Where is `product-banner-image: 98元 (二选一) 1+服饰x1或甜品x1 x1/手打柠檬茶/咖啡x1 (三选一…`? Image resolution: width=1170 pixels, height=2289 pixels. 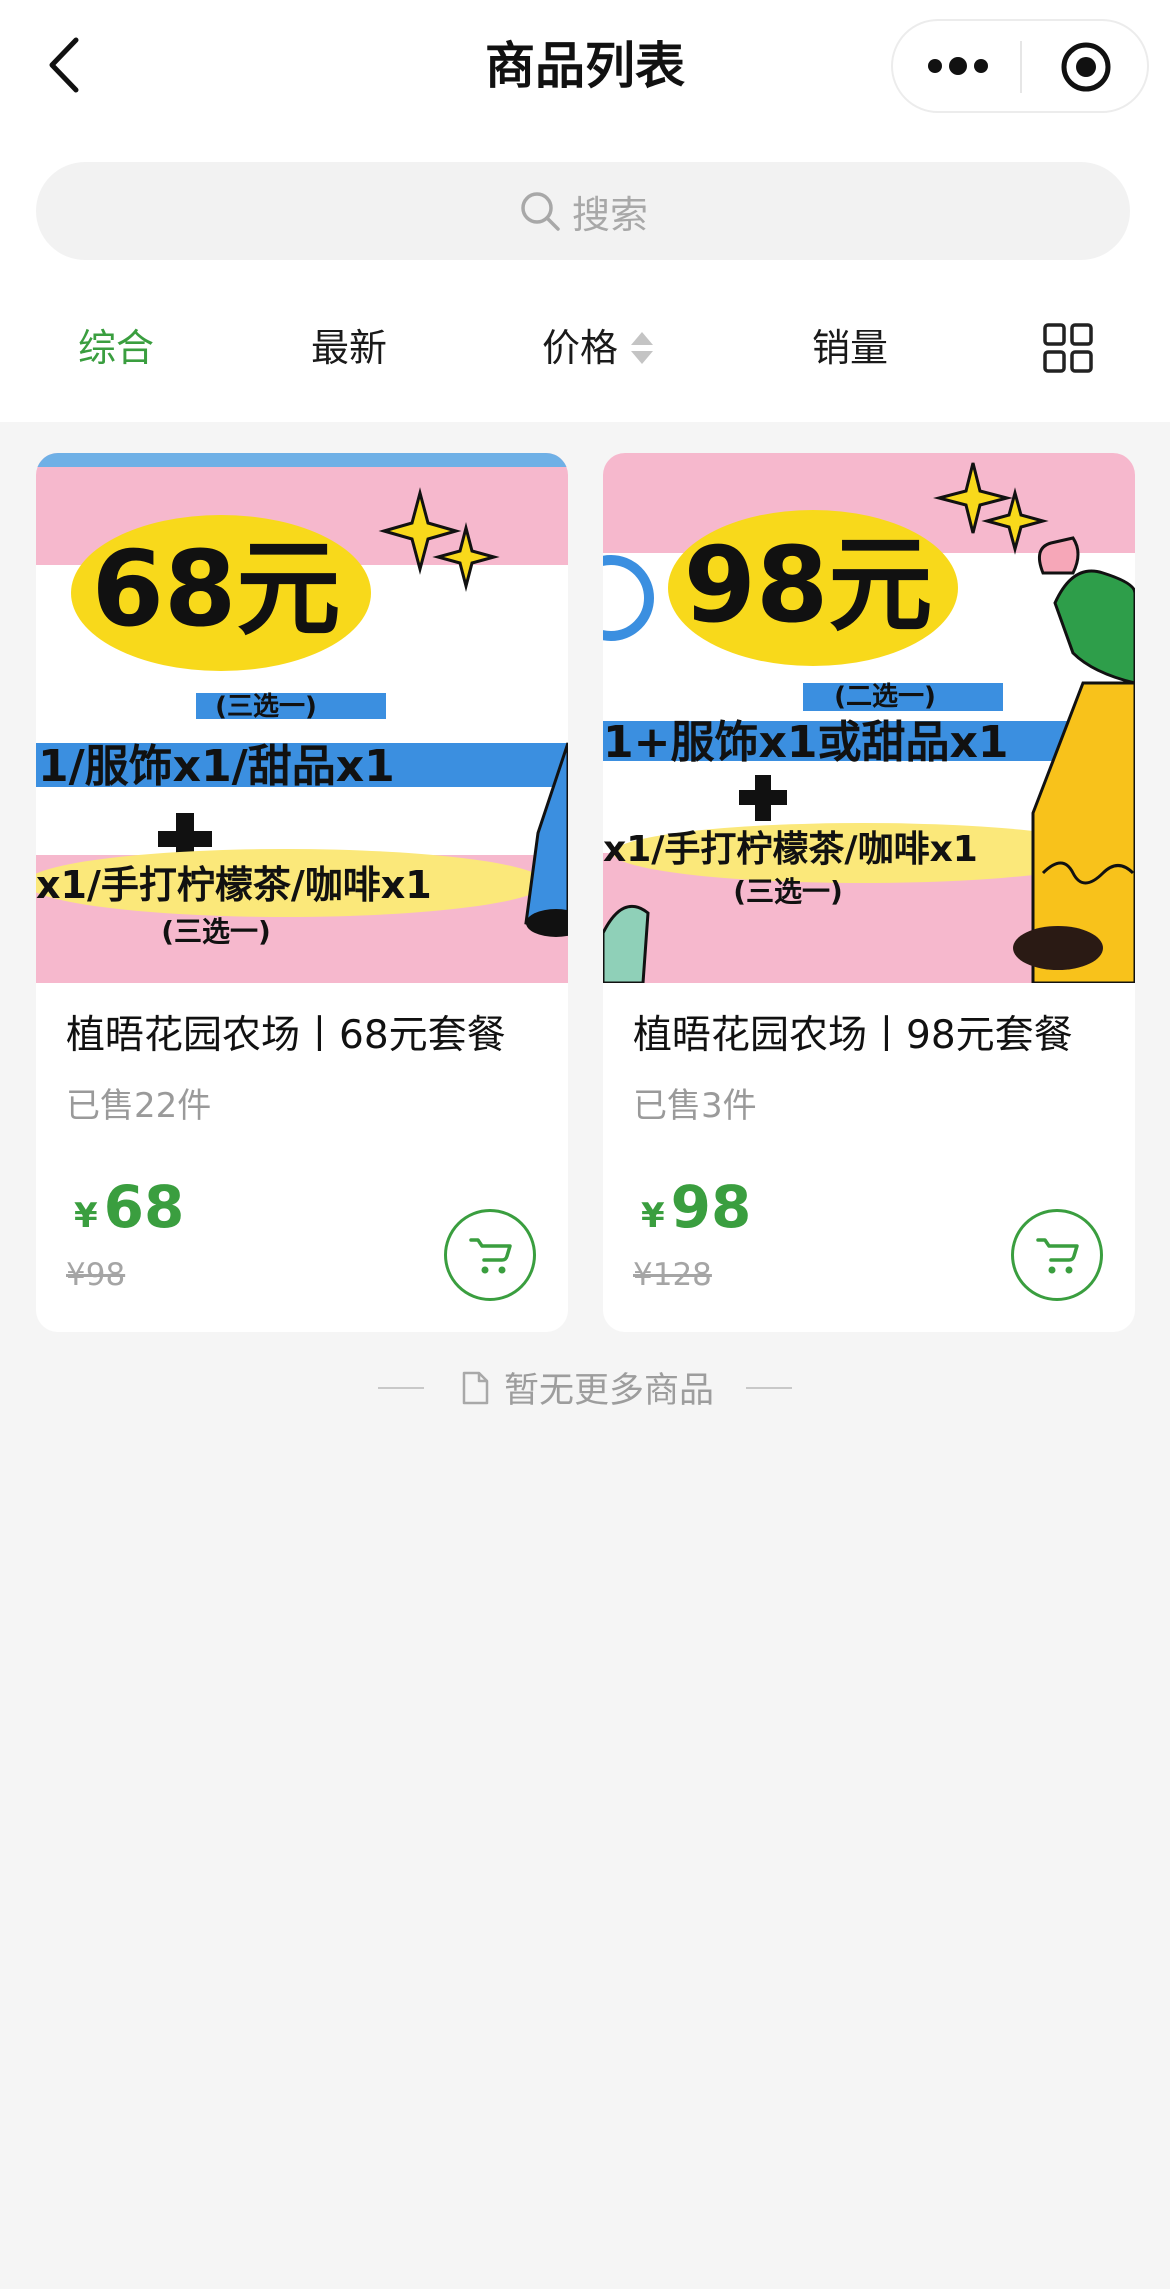
product-banner-image: 98元 (二选一) 1+服饰x1或甜品x1 x1/手打柠檬茶/咖啡x1 (三选一… is located at coordinates (869, 718).